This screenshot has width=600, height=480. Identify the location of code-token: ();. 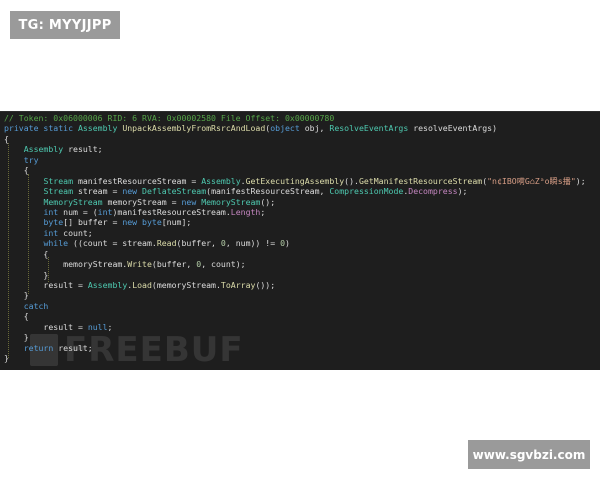
(268, 201).